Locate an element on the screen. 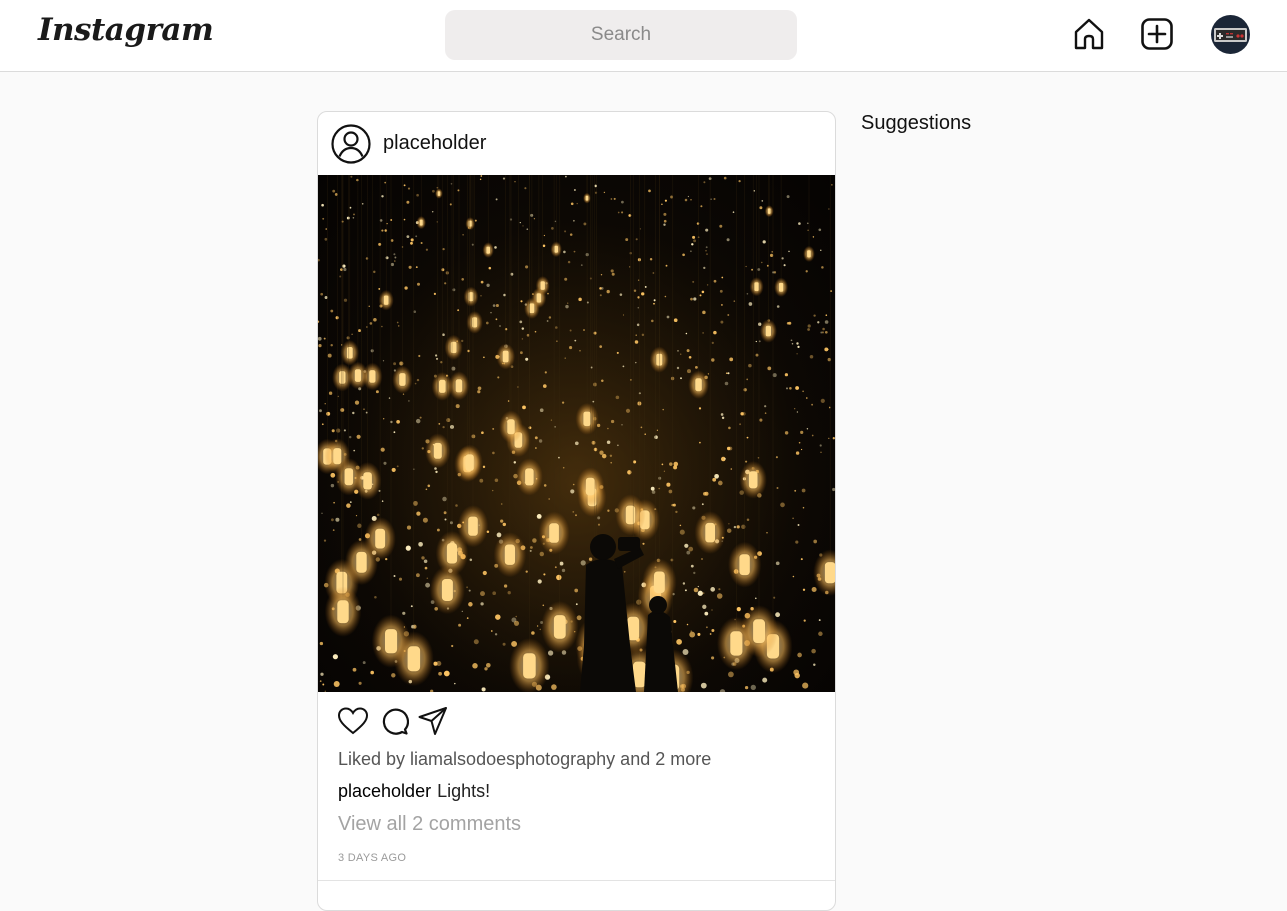 The image size is (1287, 911). caption-username: placeholder is located at coordinates (384, 791).